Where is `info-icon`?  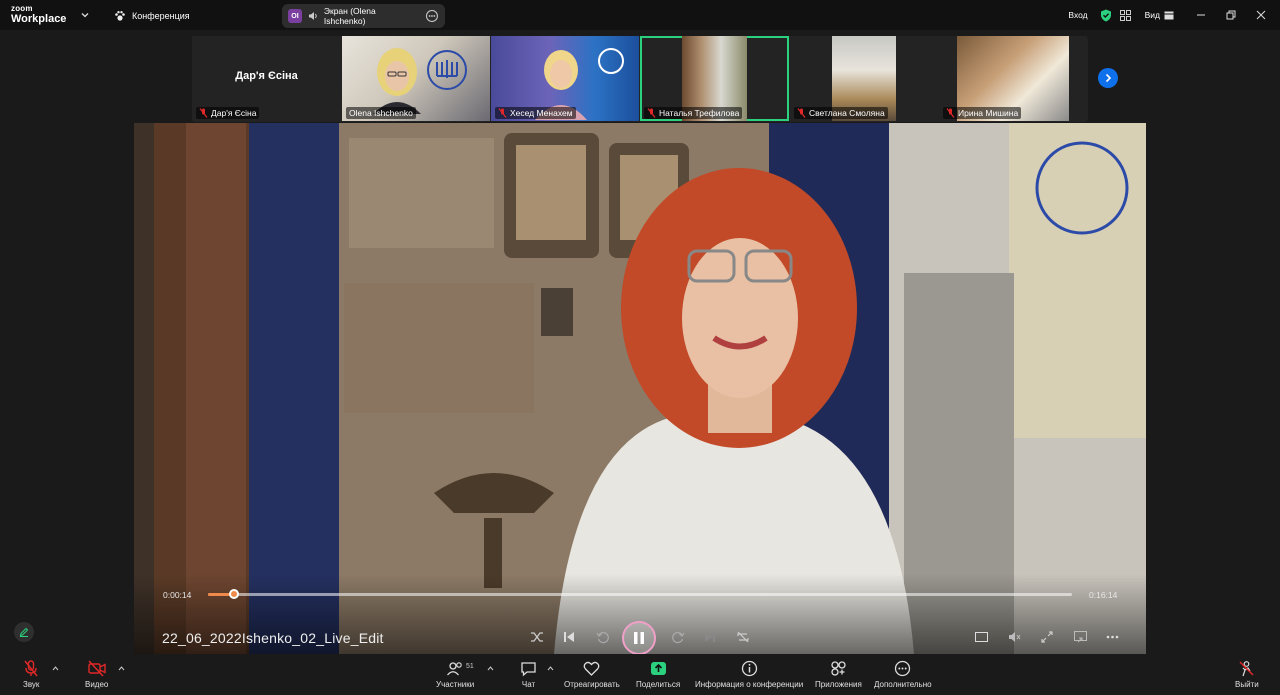 info-icon is located at coordinates (749, 668).